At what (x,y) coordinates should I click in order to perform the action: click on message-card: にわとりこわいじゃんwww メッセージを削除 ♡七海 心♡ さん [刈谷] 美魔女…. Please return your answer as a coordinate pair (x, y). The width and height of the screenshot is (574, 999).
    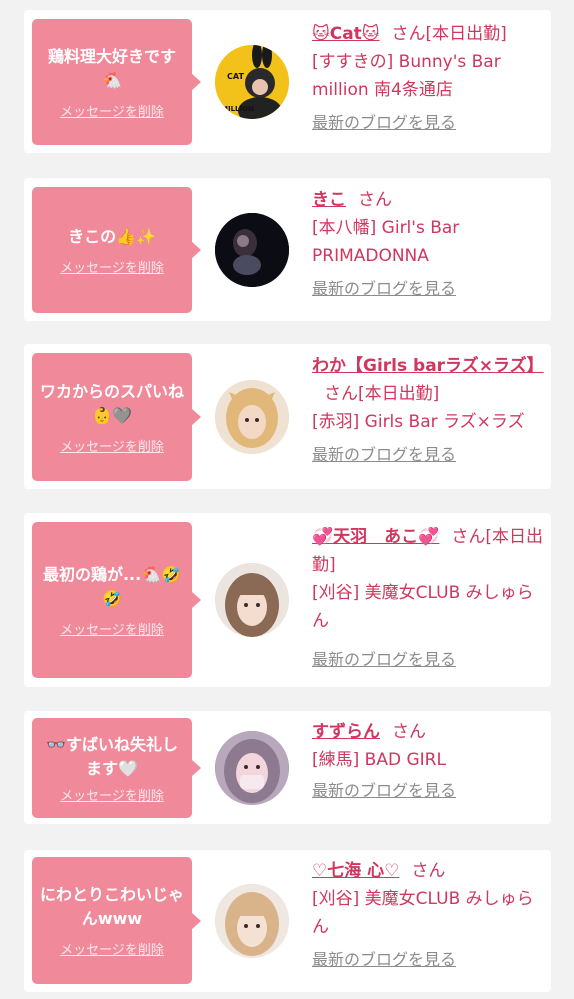
    Looking at the image, I should click on (287, 921).